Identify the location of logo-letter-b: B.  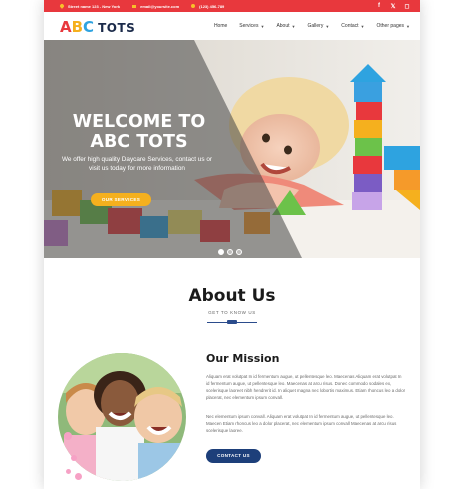
(77, 26).